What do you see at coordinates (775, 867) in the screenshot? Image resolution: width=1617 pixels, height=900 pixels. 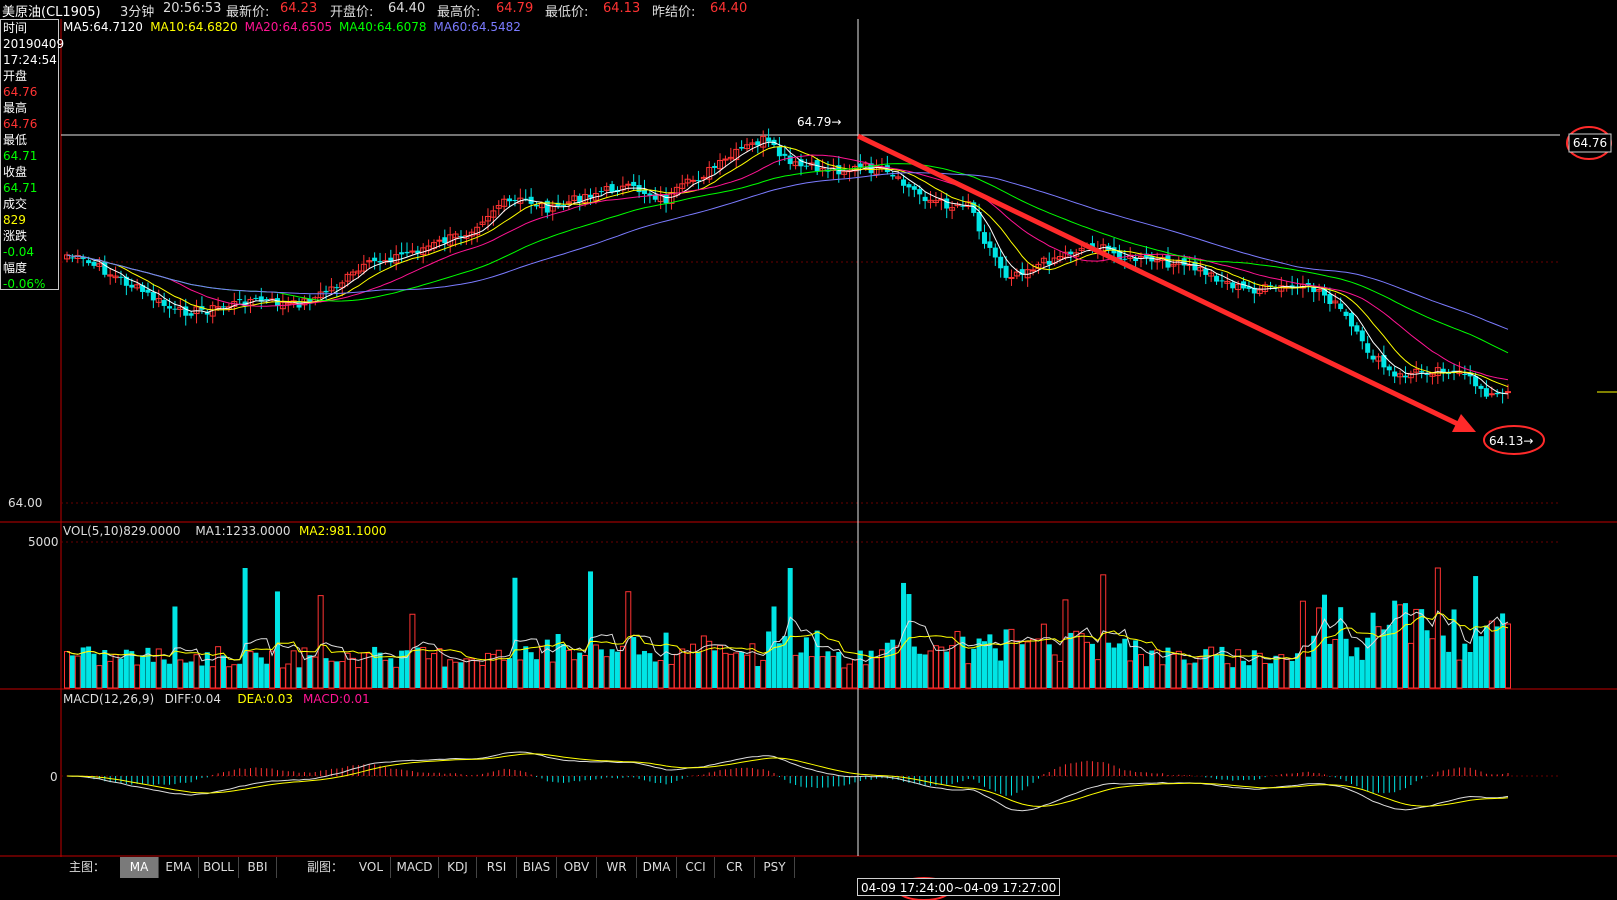 I see `tab-psy: PSY` at bounding box center [775, 867].